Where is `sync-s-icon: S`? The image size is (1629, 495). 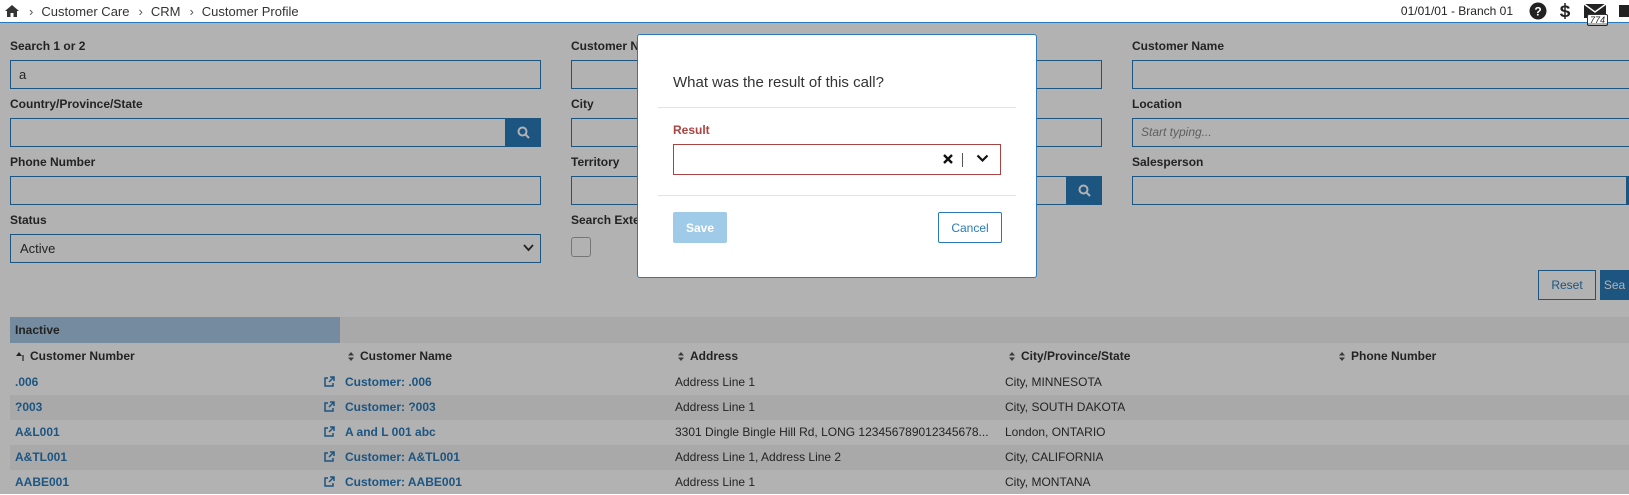 sync-s-icon: S is located at coordinates (1565, 11).